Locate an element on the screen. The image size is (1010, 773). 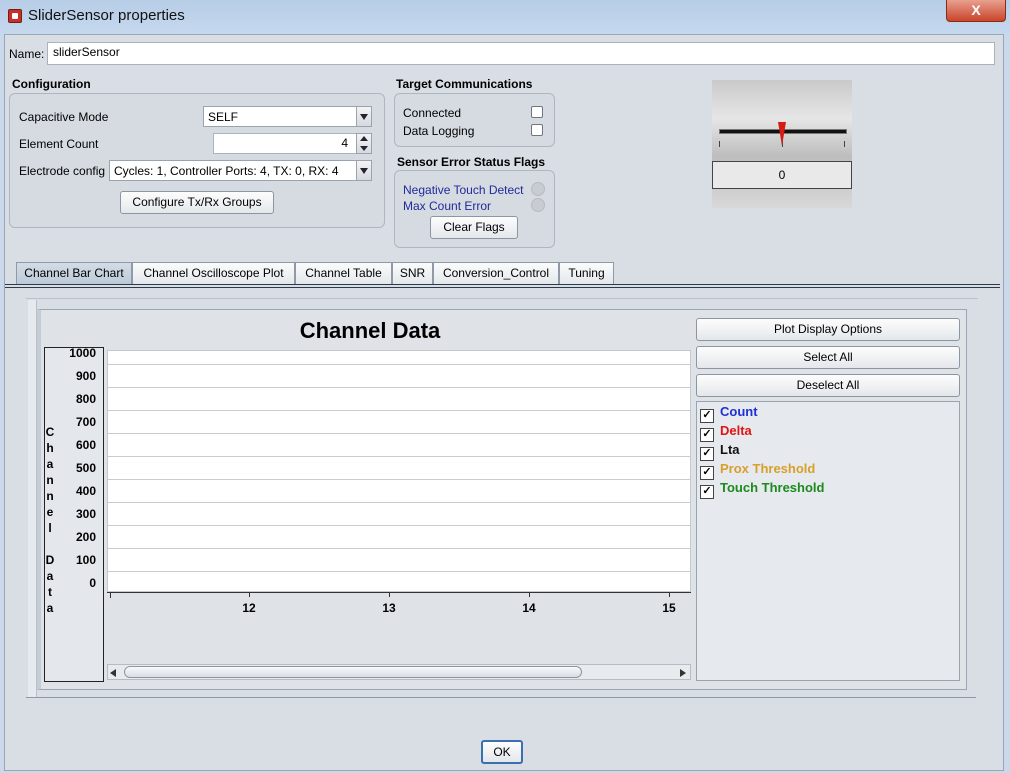
legend-label: Lta is located at coordinates (730, 449).